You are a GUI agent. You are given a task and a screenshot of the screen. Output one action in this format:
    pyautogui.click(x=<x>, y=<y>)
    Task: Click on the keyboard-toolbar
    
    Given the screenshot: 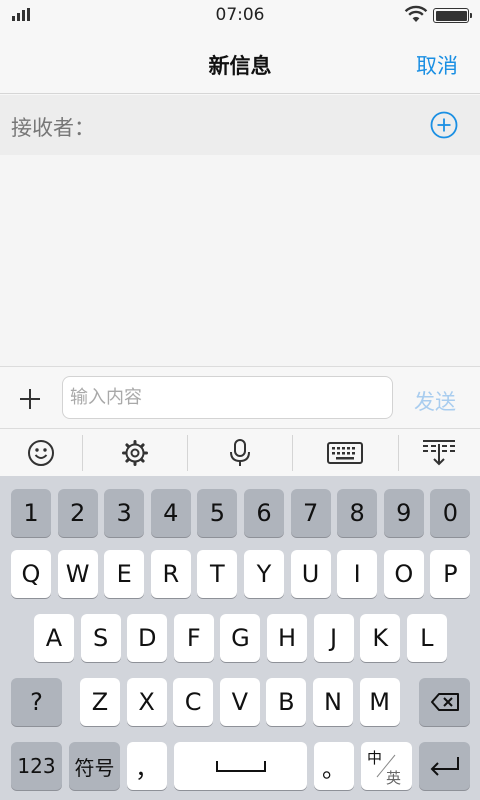 What is the action you would take?
    pyautogui.click(x=240, y=452)
    